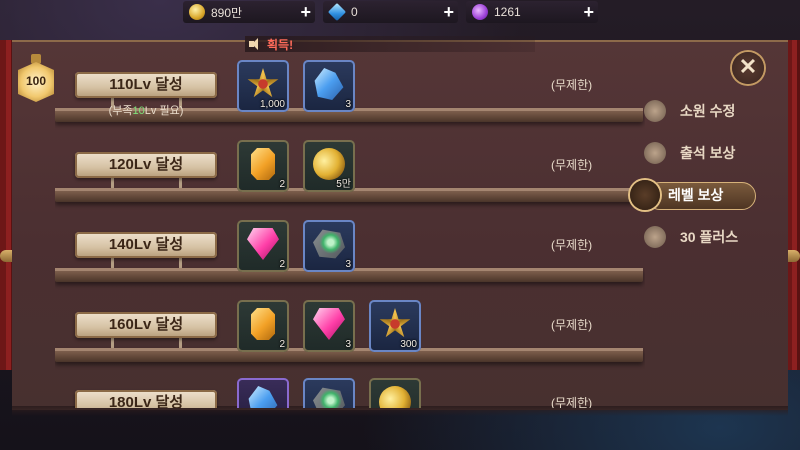  I want to click on reward-row-110: 110Lv 달성 (부족10Lv 필요) 1,000 3 (무제한), so click(350, 91).